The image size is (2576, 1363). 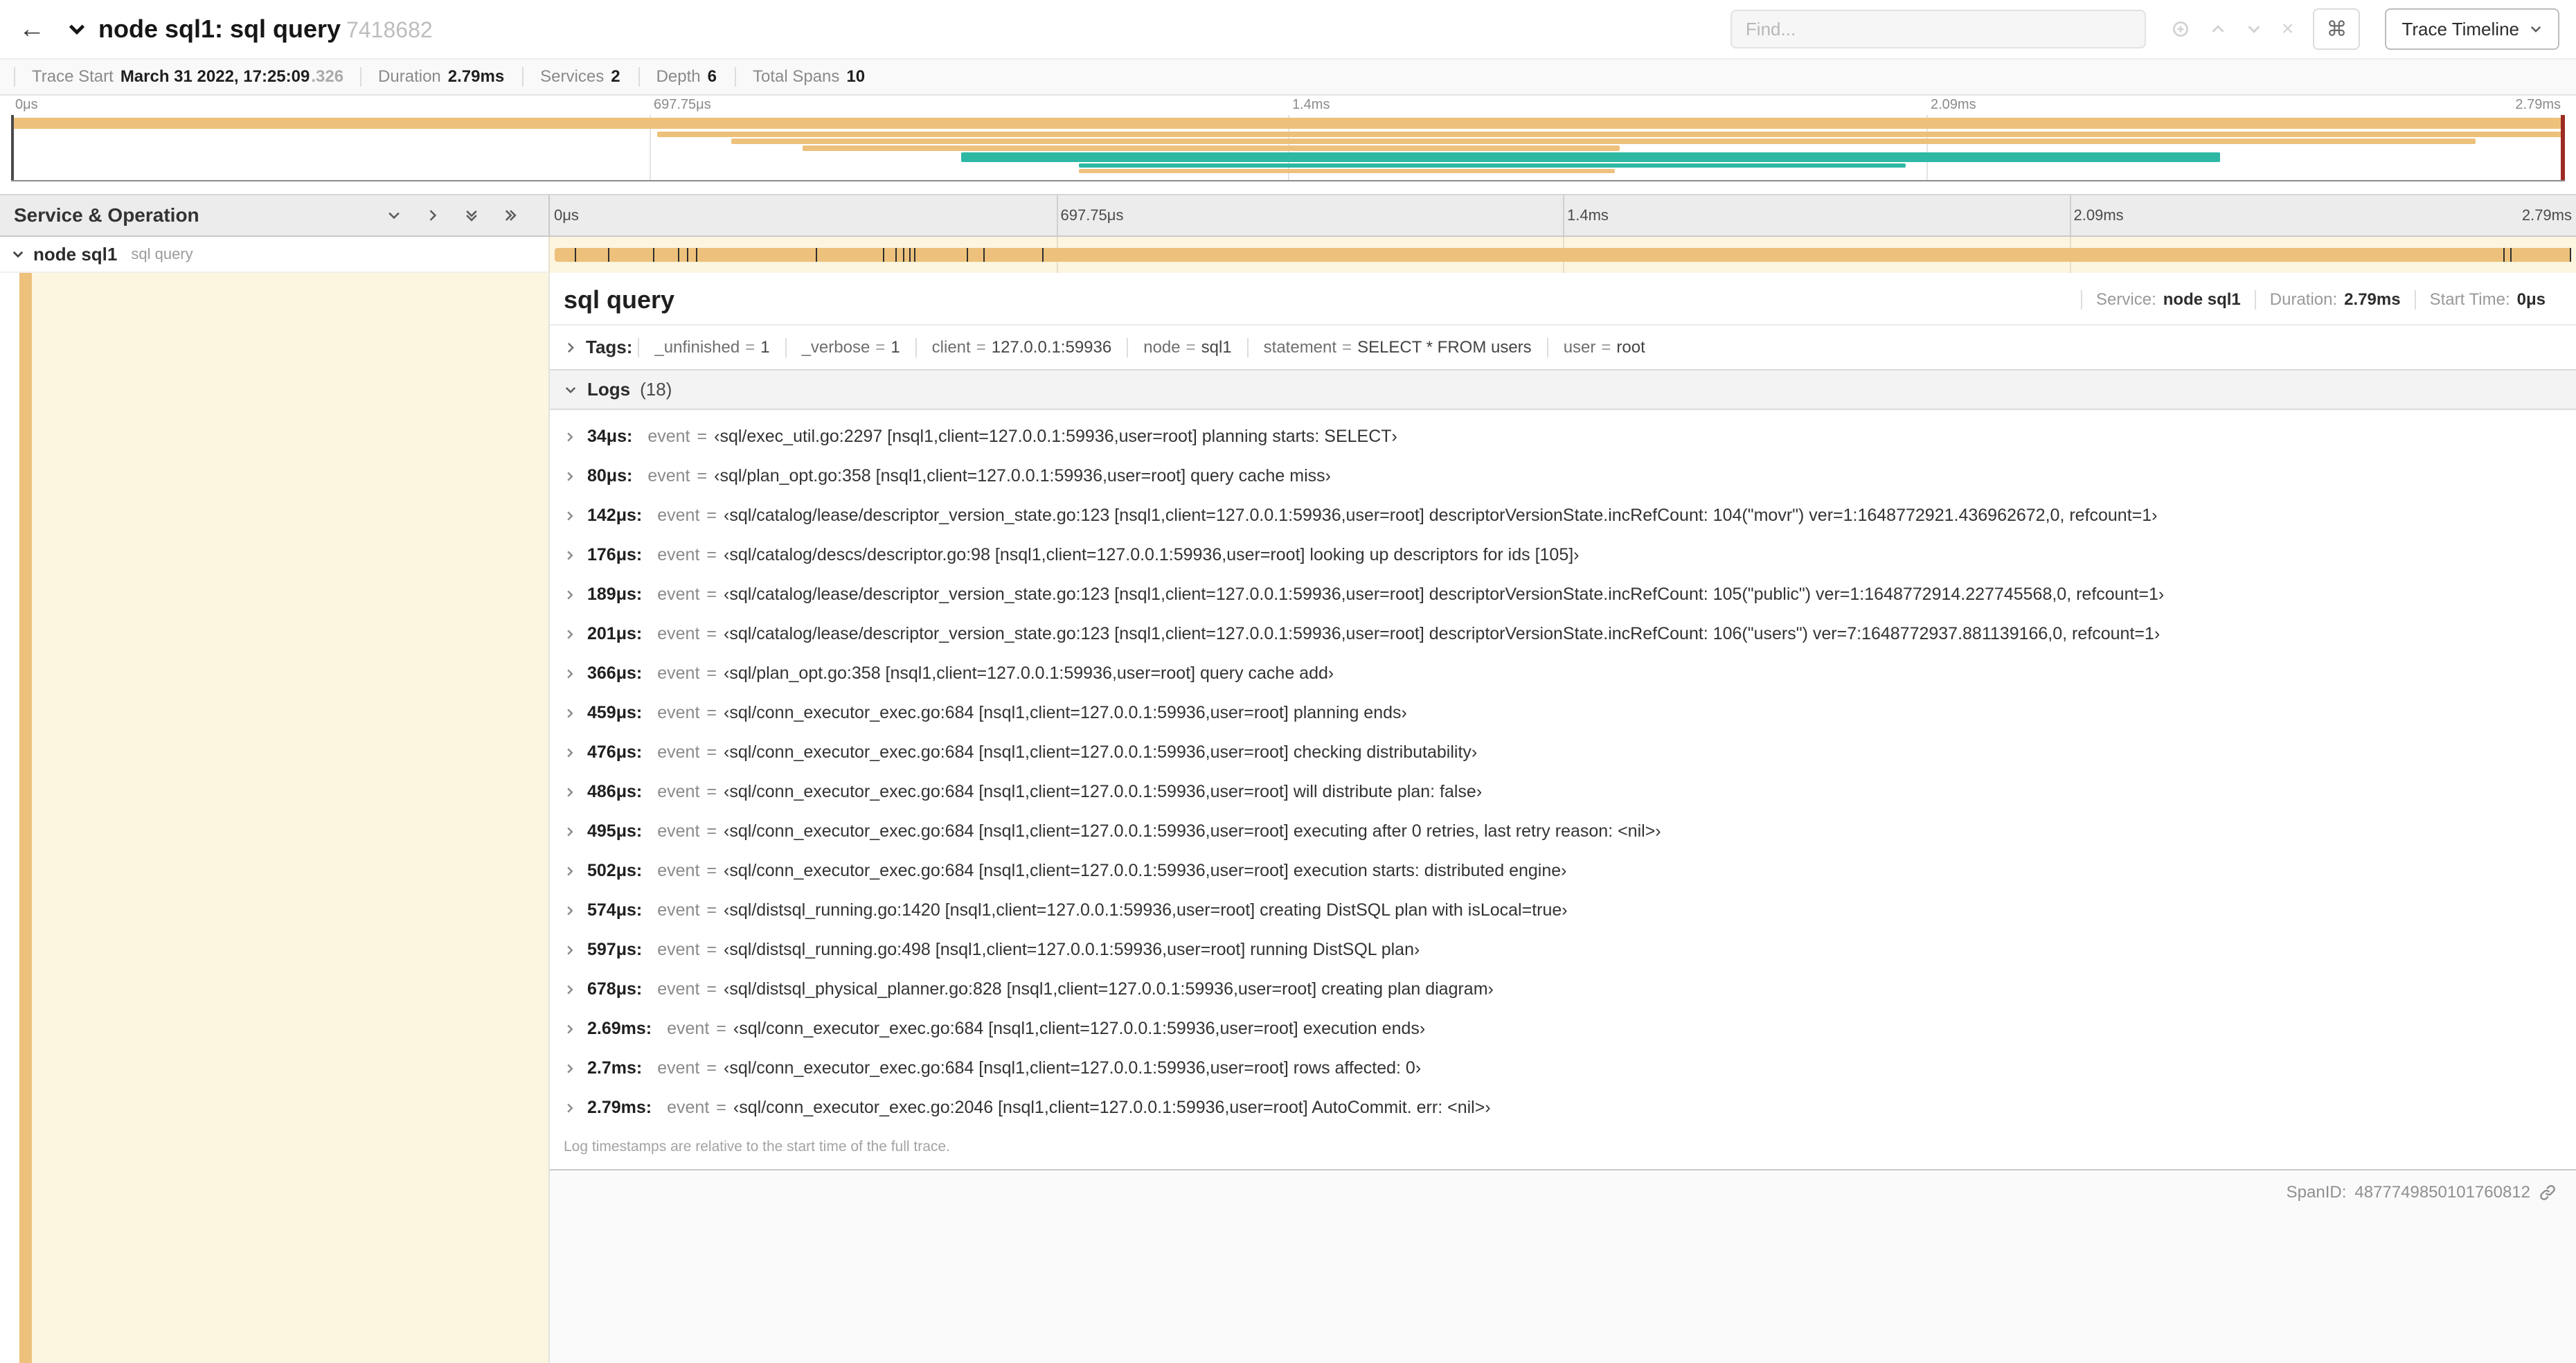 What do you see at coordinates (2563, 147) in the screenshot?
I see `minimap-right-scrubber` at bounding box center [2563, 147].